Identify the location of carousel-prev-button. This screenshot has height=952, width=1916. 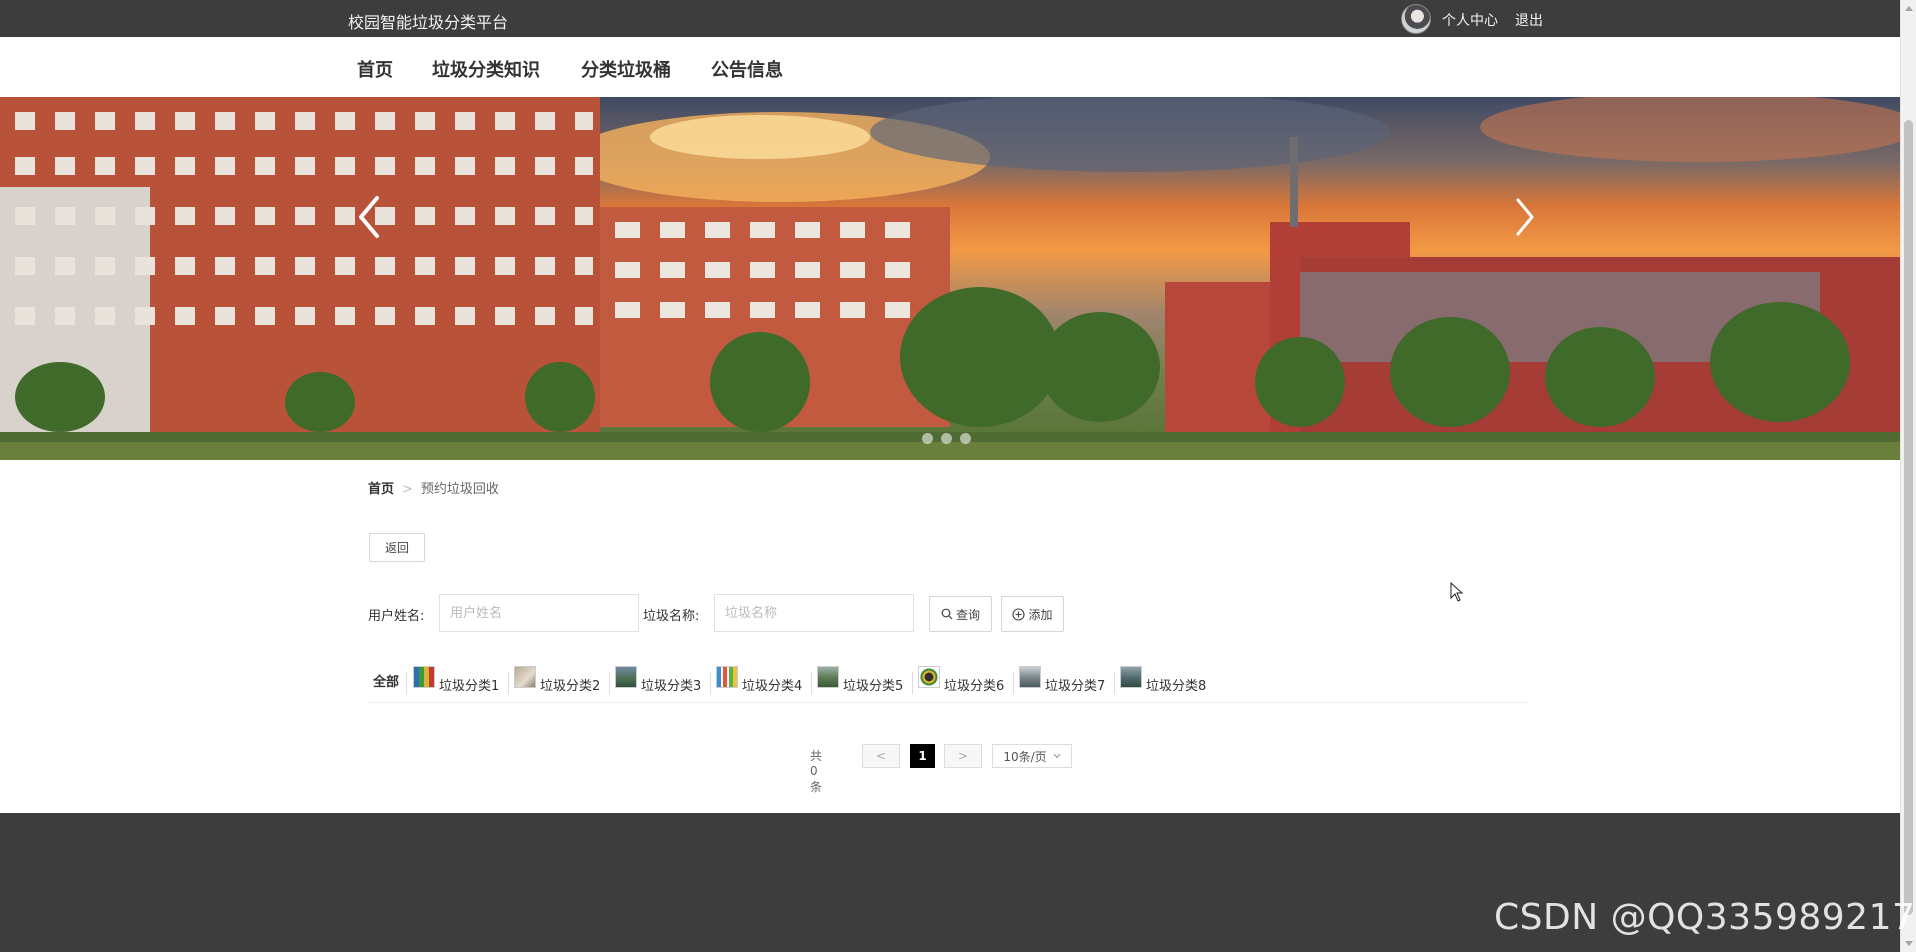
(370, 217).